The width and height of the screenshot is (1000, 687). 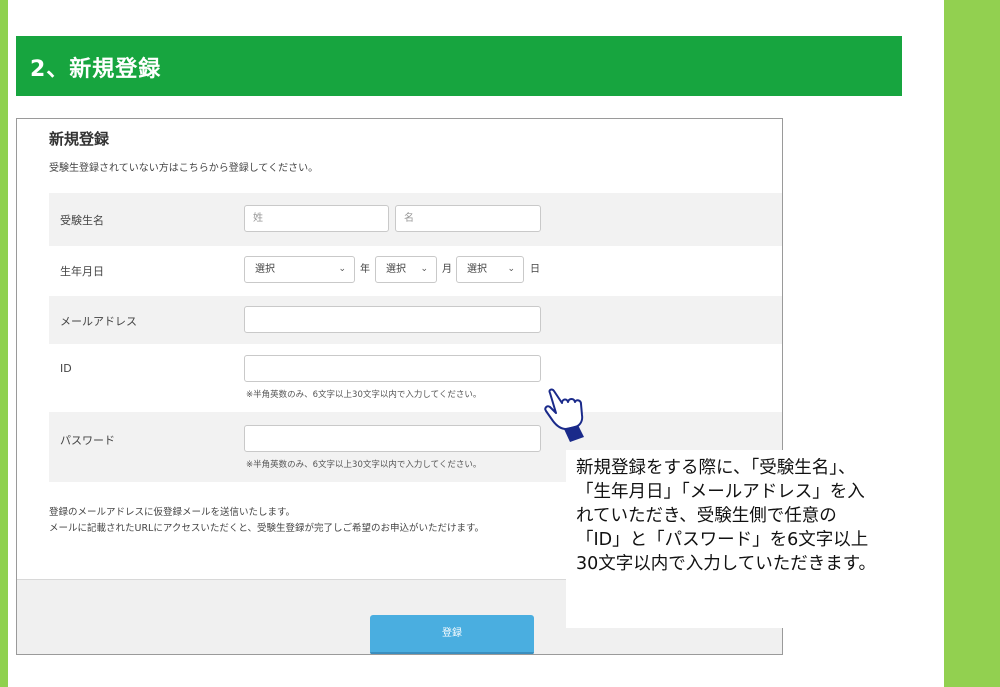 What do you see at coordinates (87, 440) in the screenshot?
I see `password-label: パスワード` at bounding box center [87, 440].